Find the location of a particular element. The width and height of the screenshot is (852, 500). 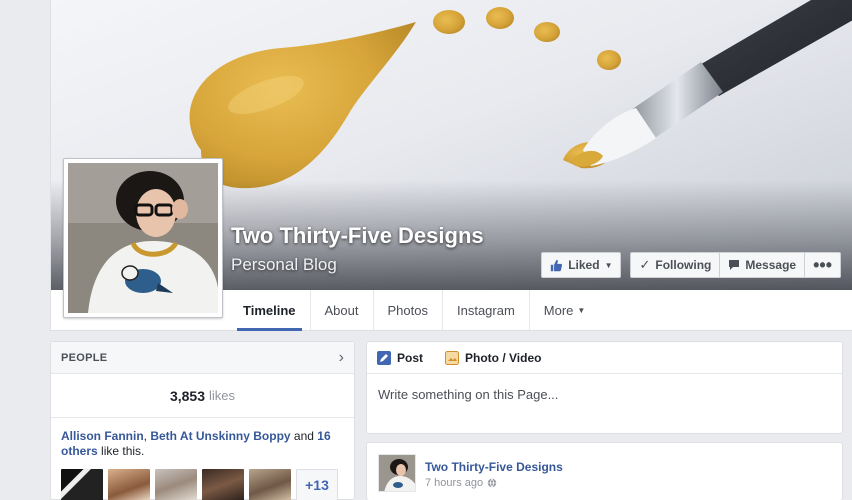

photo-icon is located at coordinates (452, 357).